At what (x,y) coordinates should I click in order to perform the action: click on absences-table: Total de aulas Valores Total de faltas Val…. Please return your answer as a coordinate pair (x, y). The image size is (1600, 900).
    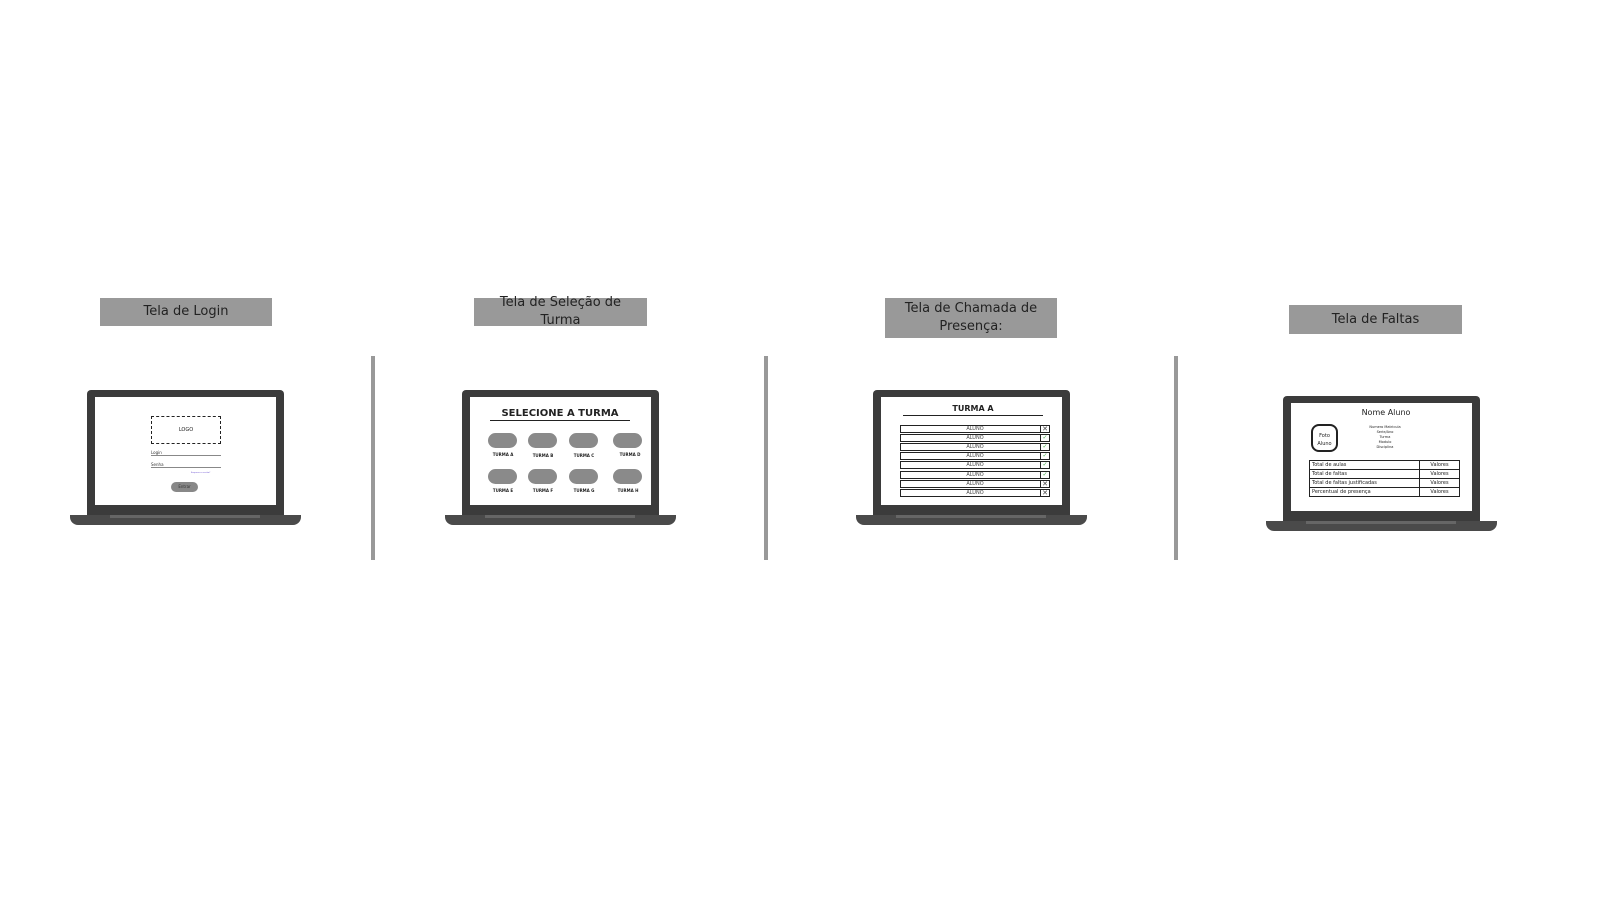
    Looking at the image, I should click on (1384, 478).